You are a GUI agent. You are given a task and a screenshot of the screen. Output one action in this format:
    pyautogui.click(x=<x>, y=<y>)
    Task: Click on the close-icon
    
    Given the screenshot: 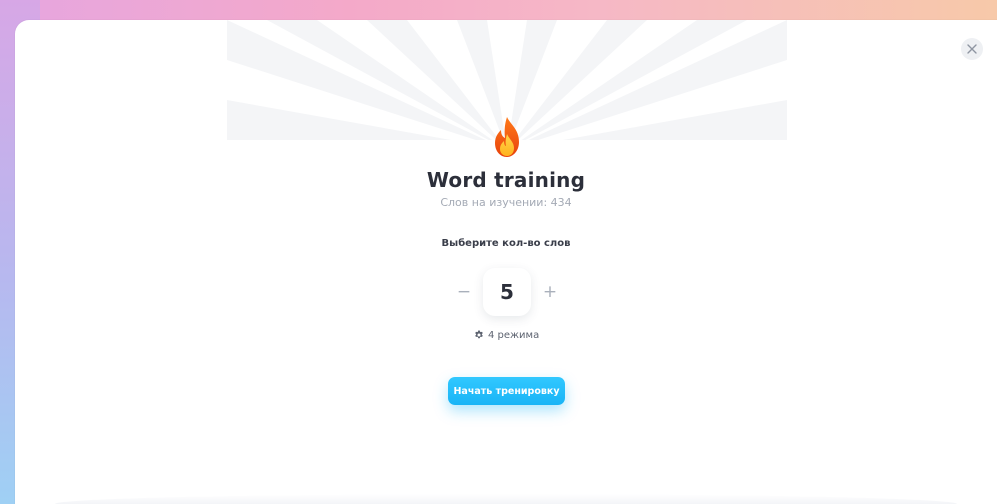 What is the action you would take?
    pyautogui.click(x=972, y=49)
    